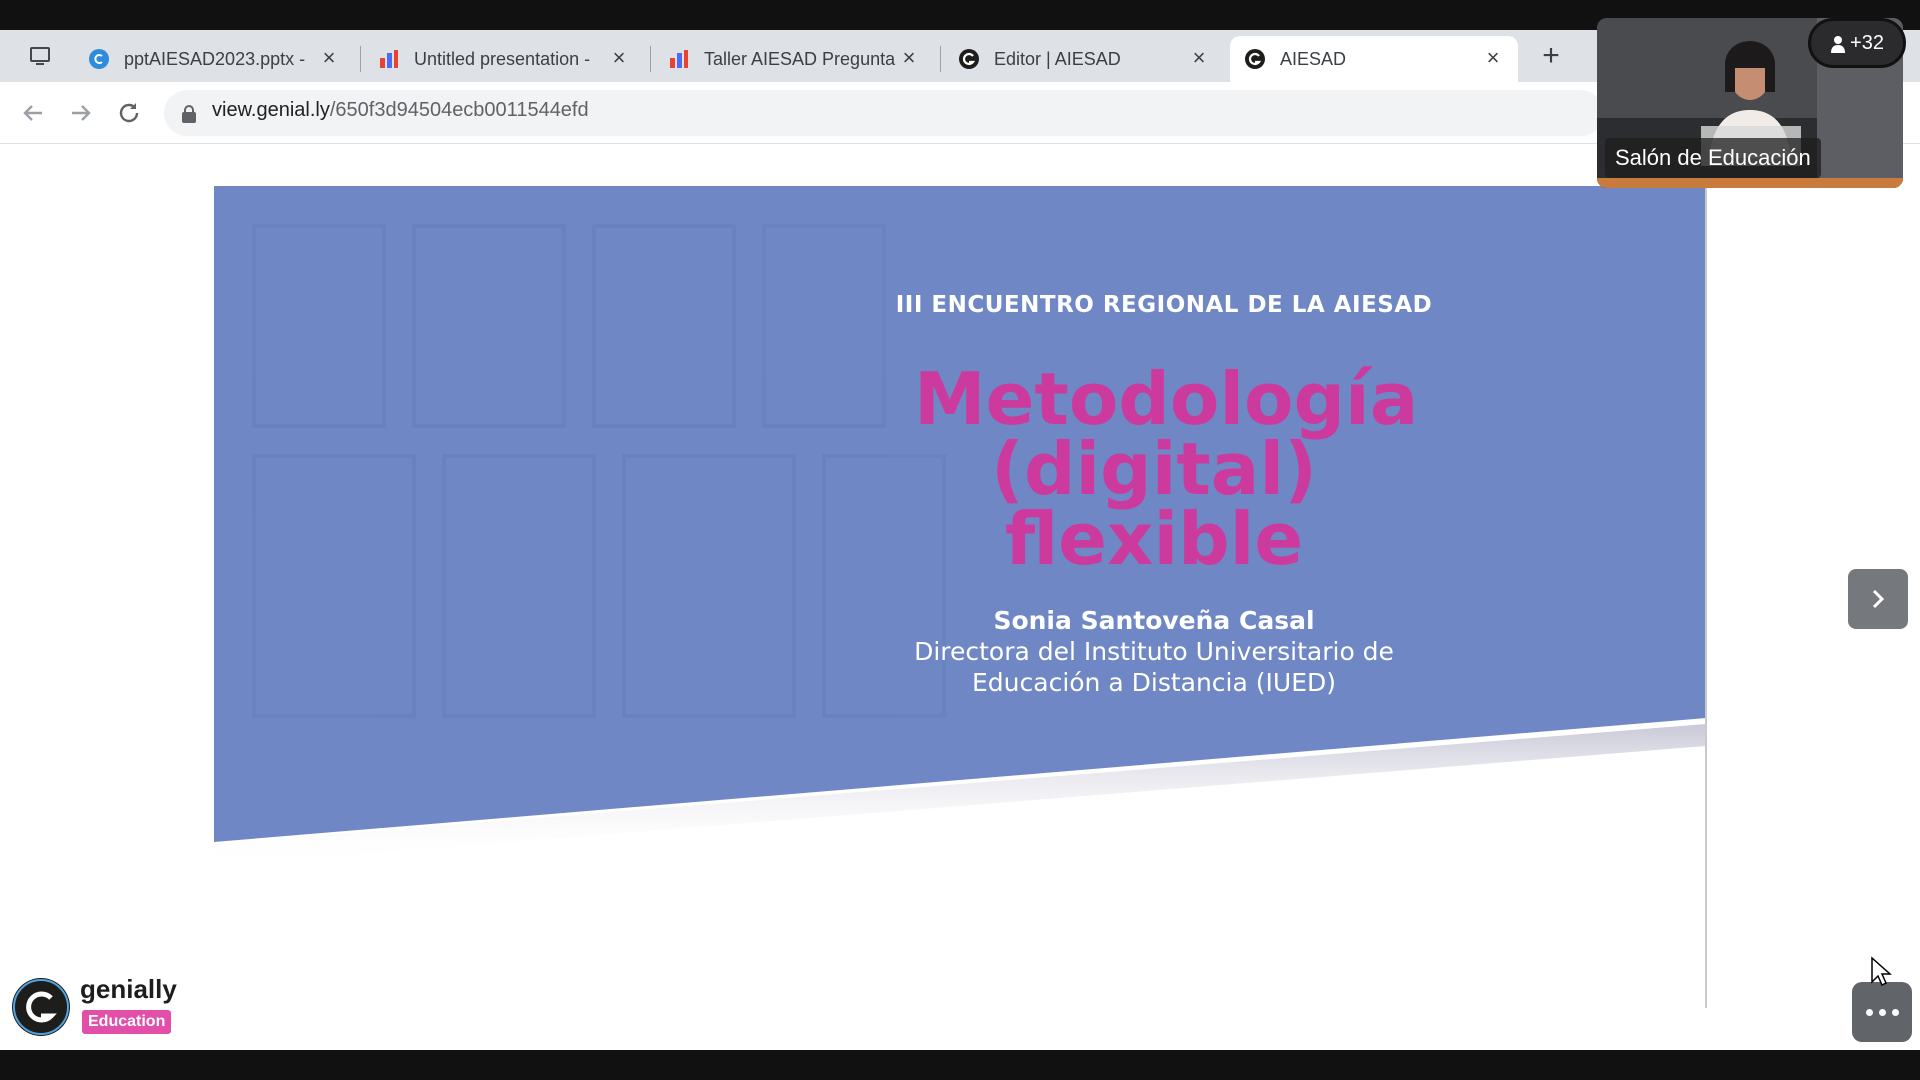 This screenshot has height=1080, width=1920. What do you see at coordinates (1166, 399) in the screenshot?
I see `slide-title-line: Metodología` at bounding box center [1166, 399].